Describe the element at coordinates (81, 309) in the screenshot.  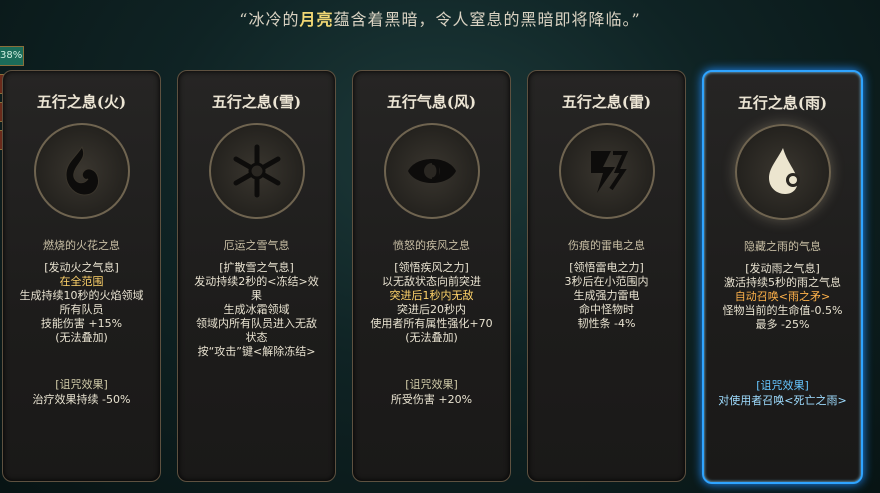
I see `desc-line: 所有队员` at that location.